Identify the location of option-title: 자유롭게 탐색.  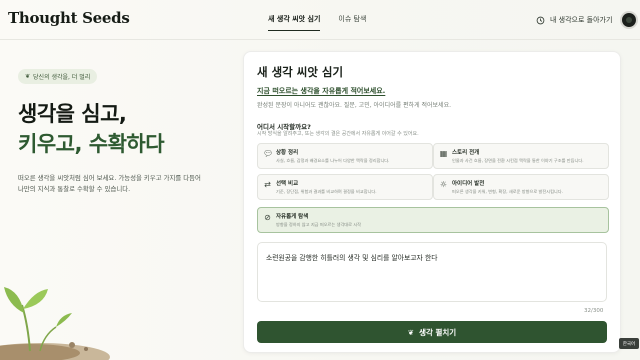
(292, 217).